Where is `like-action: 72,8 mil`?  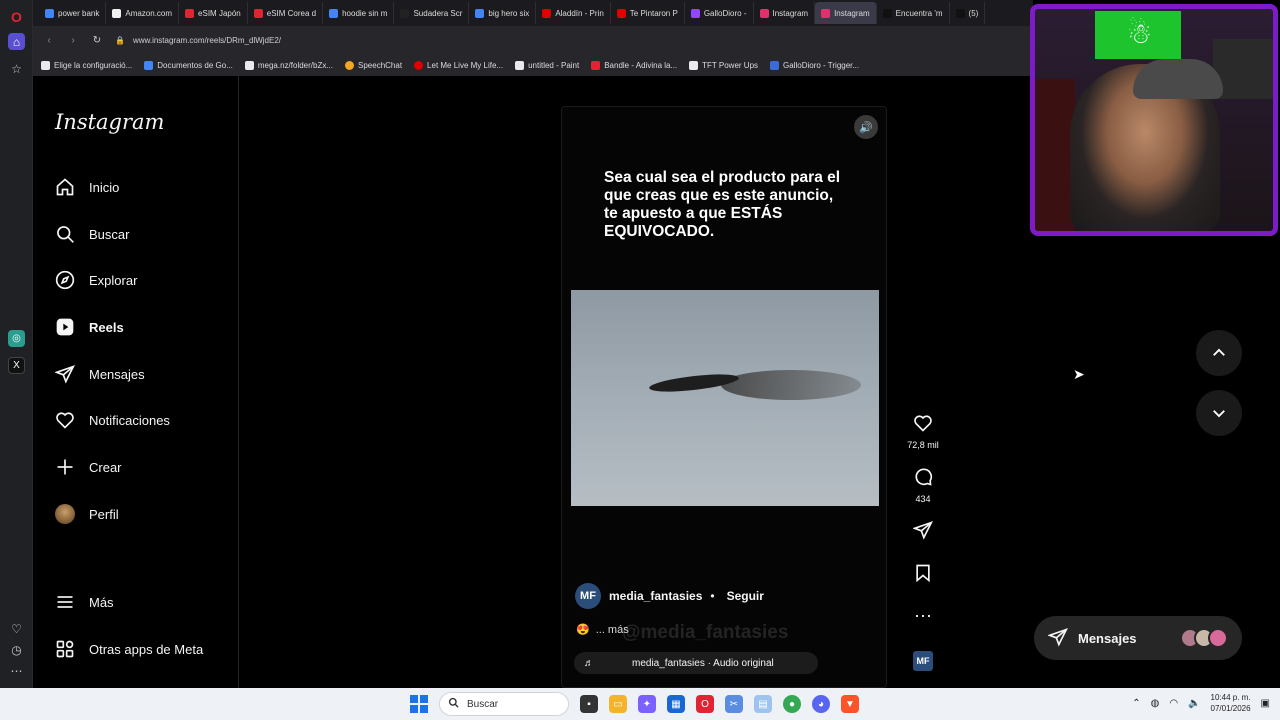
like-action: 72,8 mil is located at coordinates (923, 431).